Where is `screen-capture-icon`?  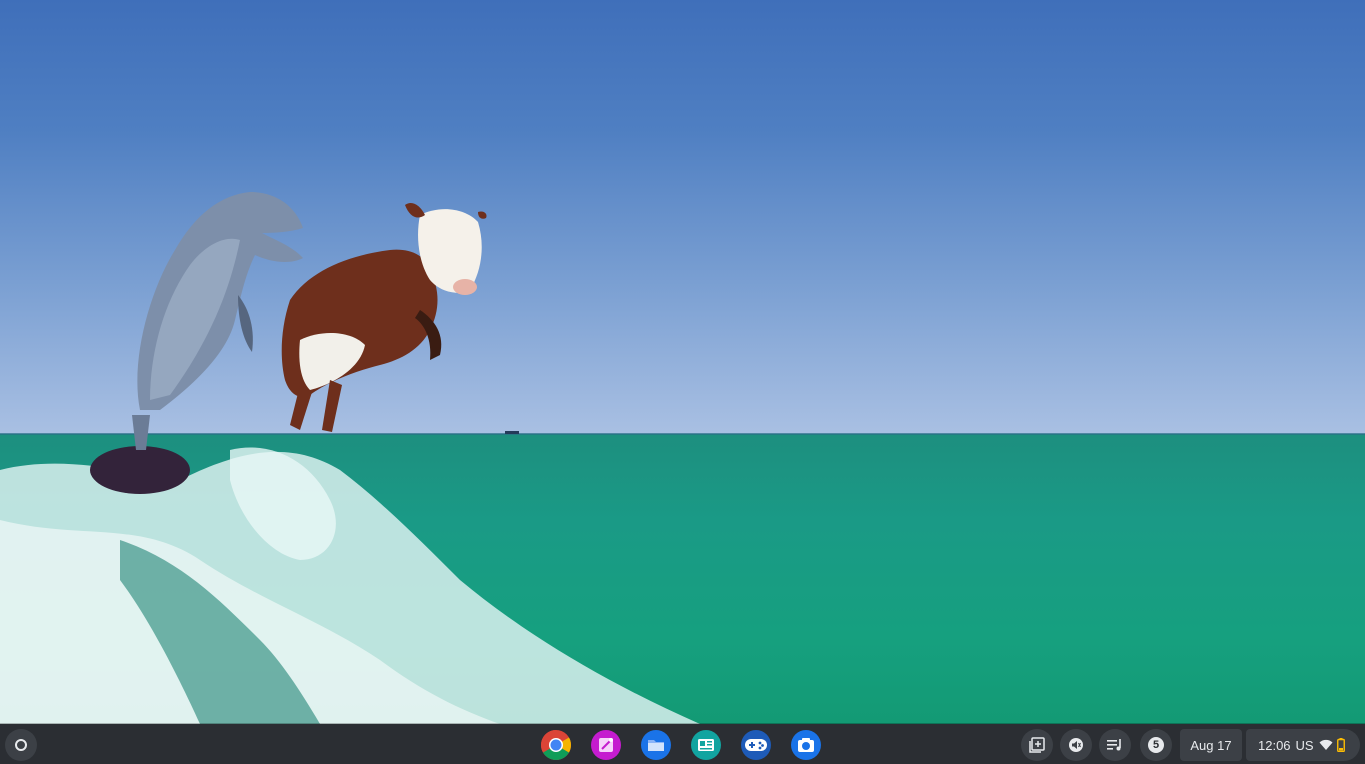
screen-capture-icon is located at coordinates (1037, 745).